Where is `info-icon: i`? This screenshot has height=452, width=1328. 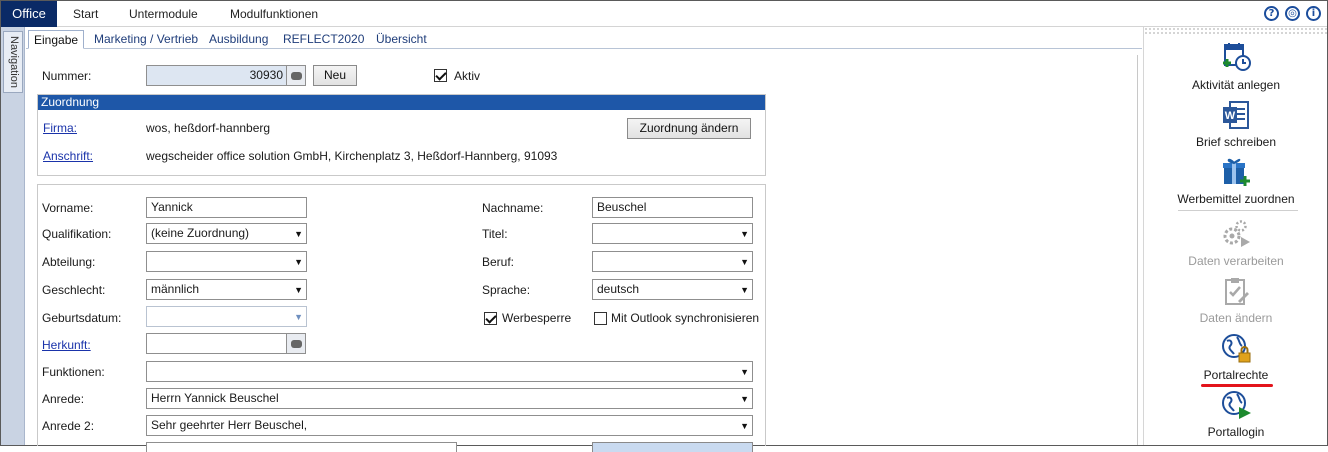
info-icon: i is located at coordinates (1313, 13).